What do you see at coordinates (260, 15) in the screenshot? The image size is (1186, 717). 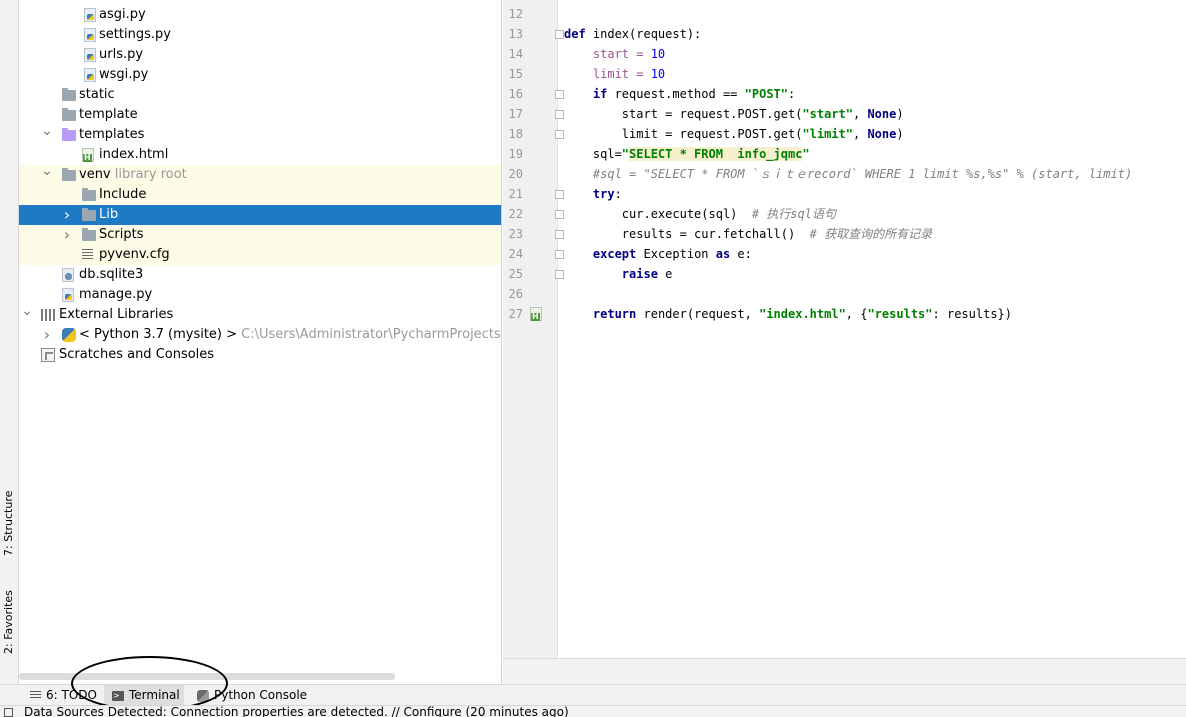 I see `tree-item: asgi.py` at bounding box center [260, 15].